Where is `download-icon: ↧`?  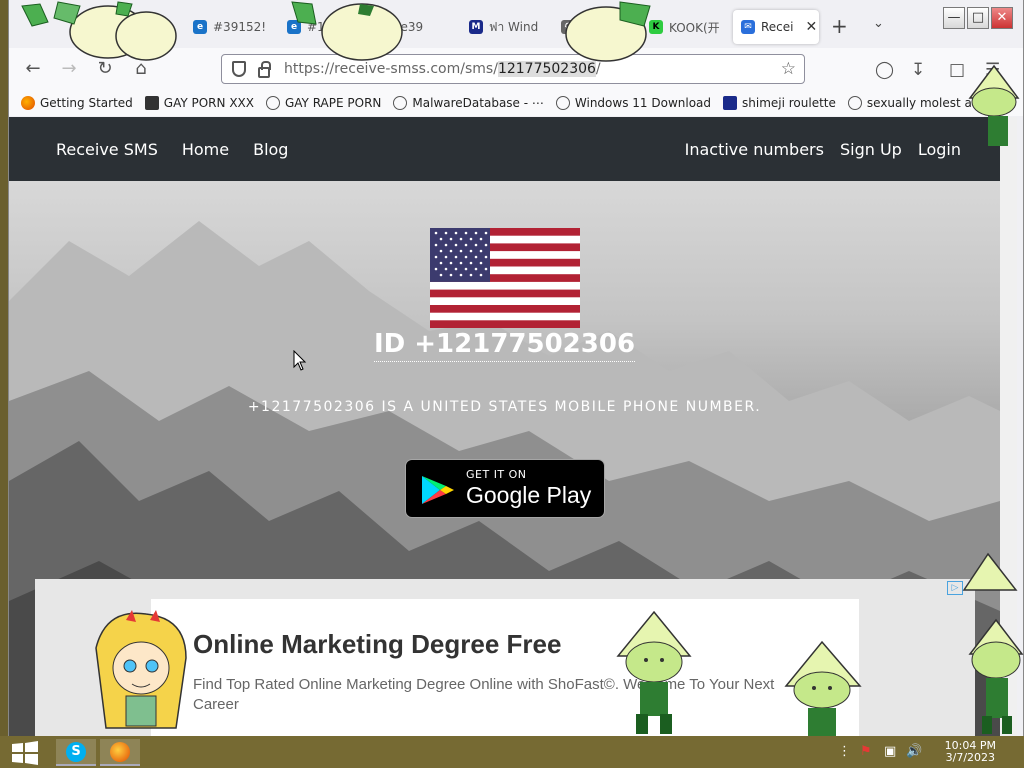
download-icon: ↧ is located at coordinates (918, 70).